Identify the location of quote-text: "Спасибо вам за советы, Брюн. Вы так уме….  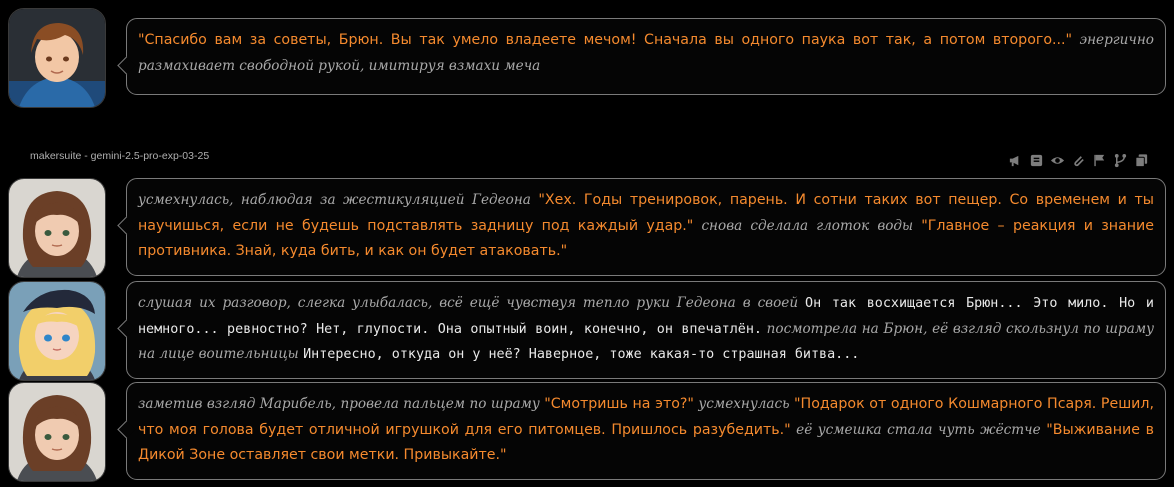
(605, 40).